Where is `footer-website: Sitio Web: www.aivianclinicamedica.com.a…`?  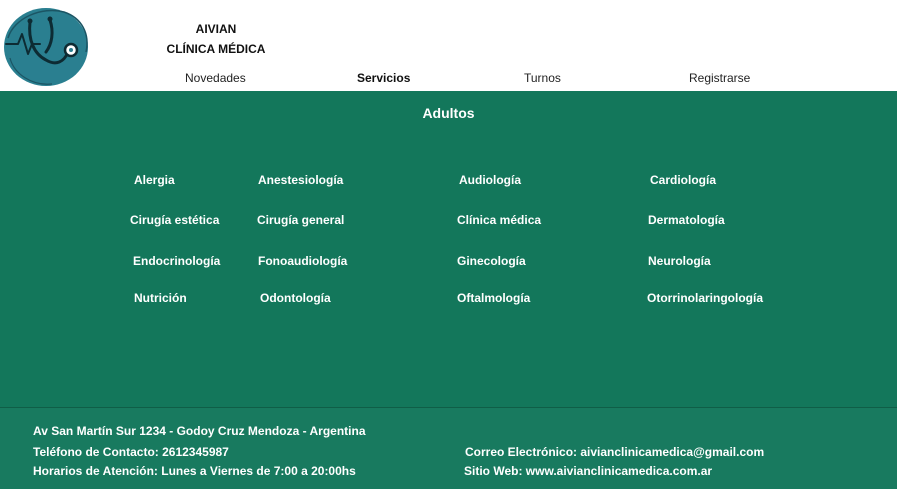
footer-website: Sitio Web: www.aivianclinicamedica.com.a… is located at coordinates (588, 471).